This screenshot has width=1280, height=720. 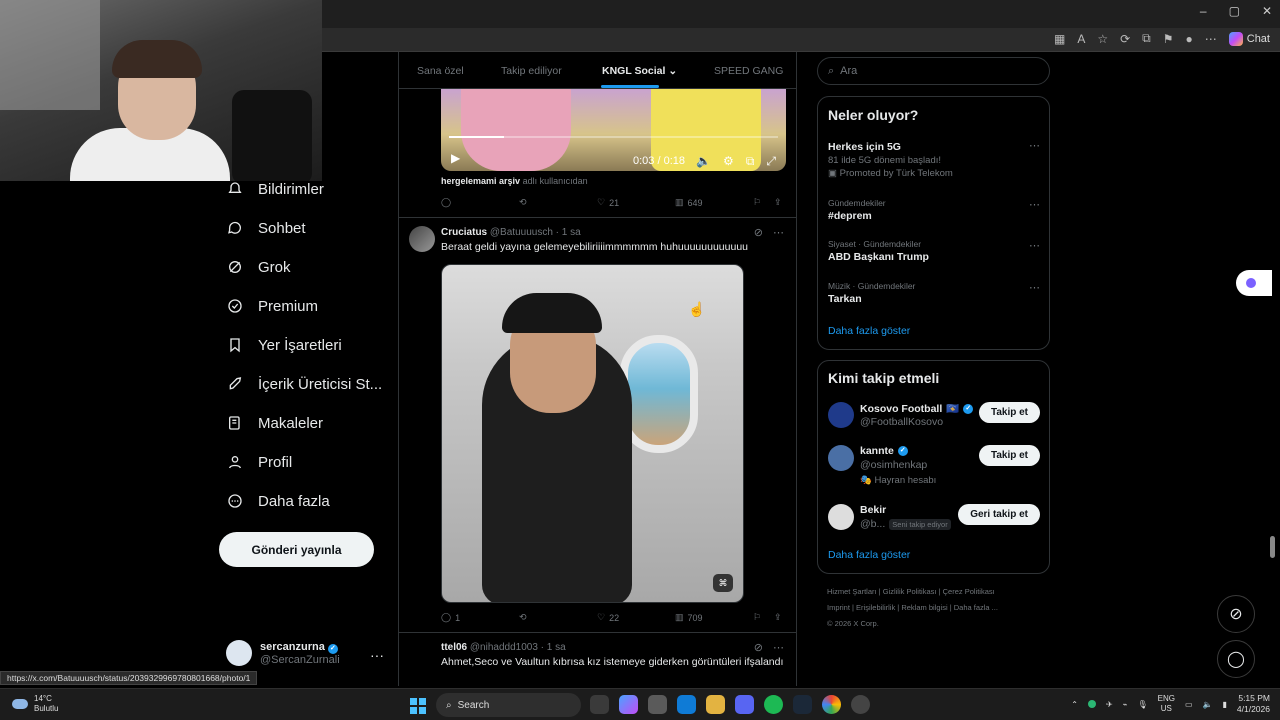 I want to click on display-icon: ▭, so click(x=1189, y=704).